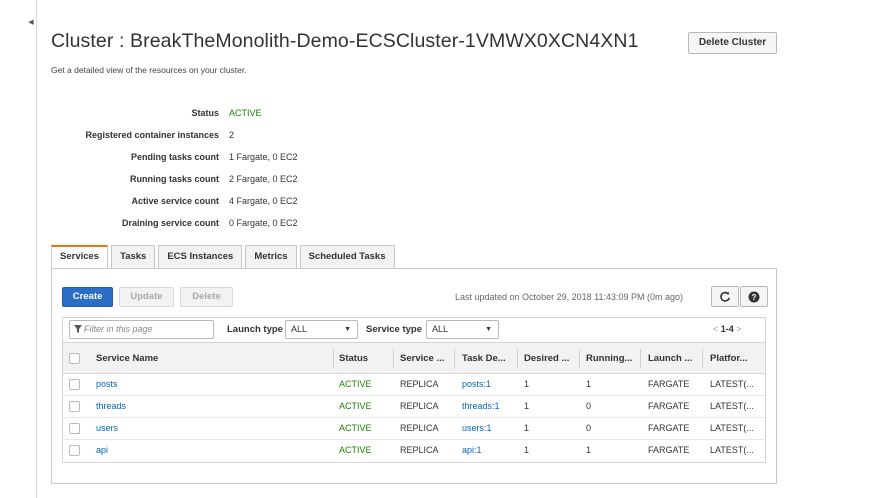 The image size is (881, 498). I want to click on column-header-status: Status, so click(353, 358).